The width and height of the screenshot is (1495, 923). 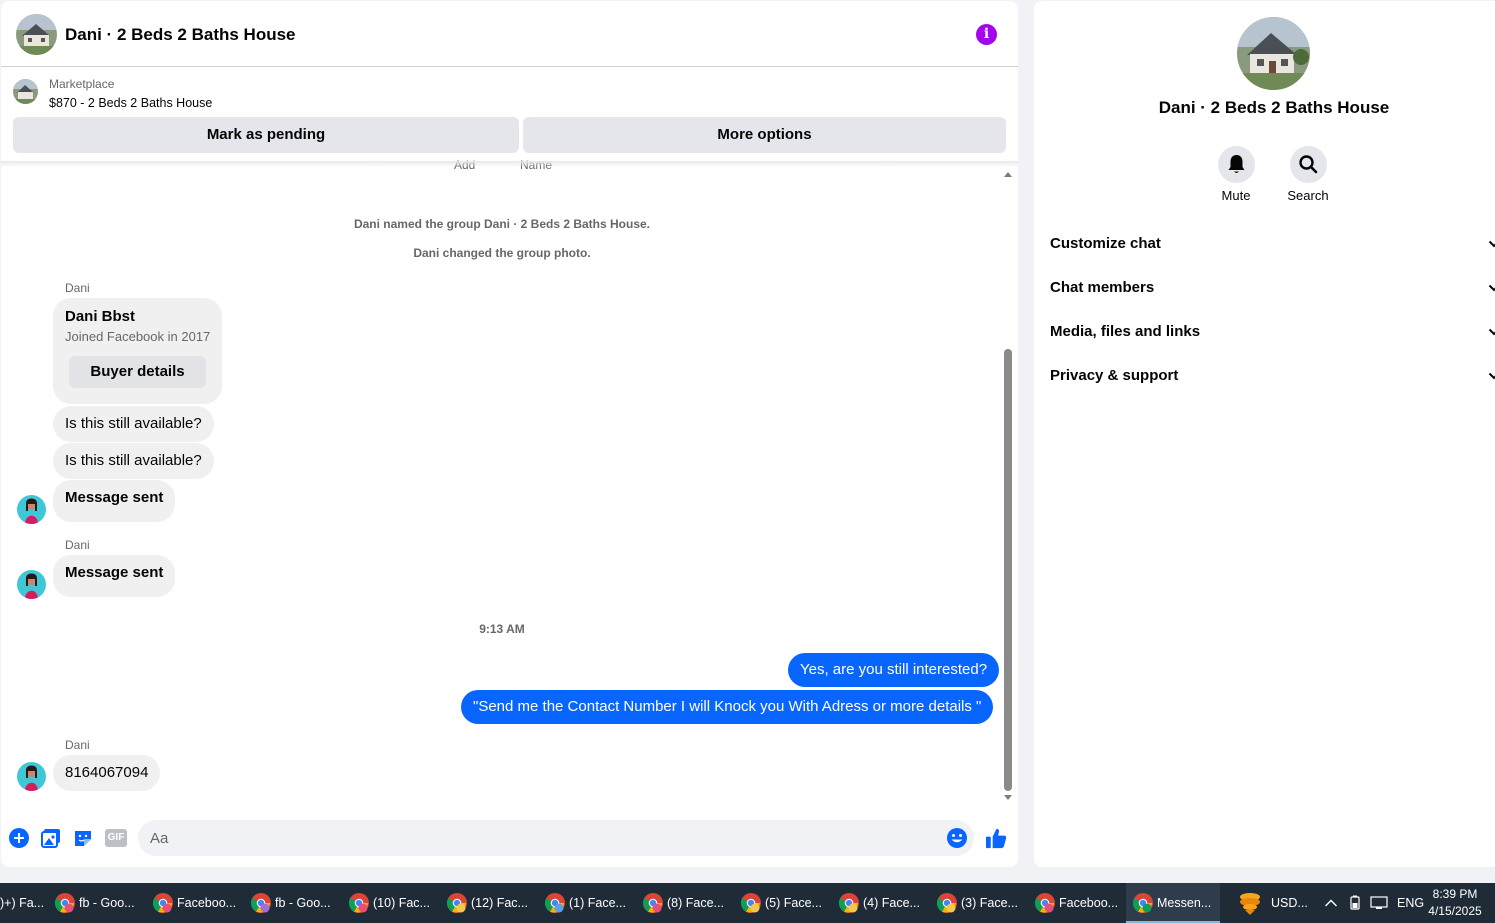 I want to click on listing-thumbnail, so click(x=25, y=91).